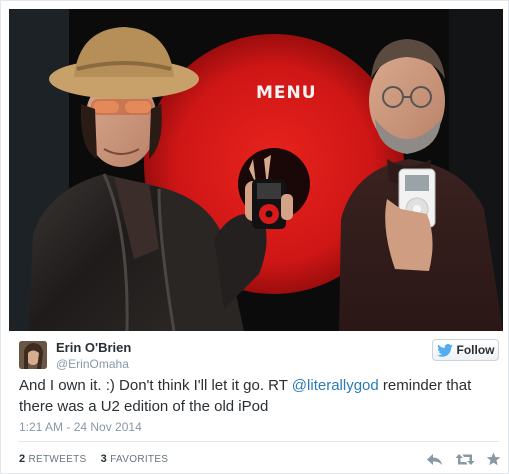 The image size is (509, 474). I want to click on avatar-image, so click(33, 355).